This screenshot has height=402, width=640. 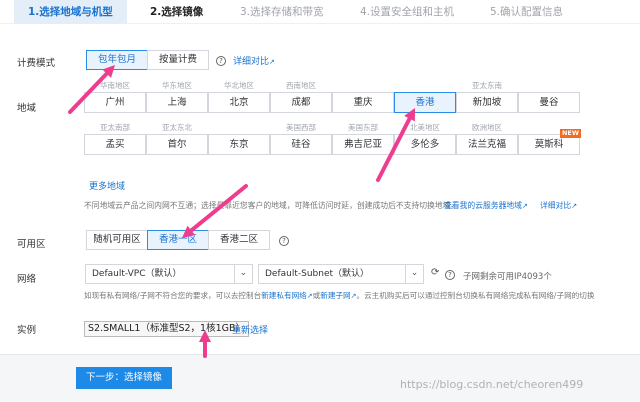 I want to click on region-area-label: 华东地区, so click(x=177, y=85).